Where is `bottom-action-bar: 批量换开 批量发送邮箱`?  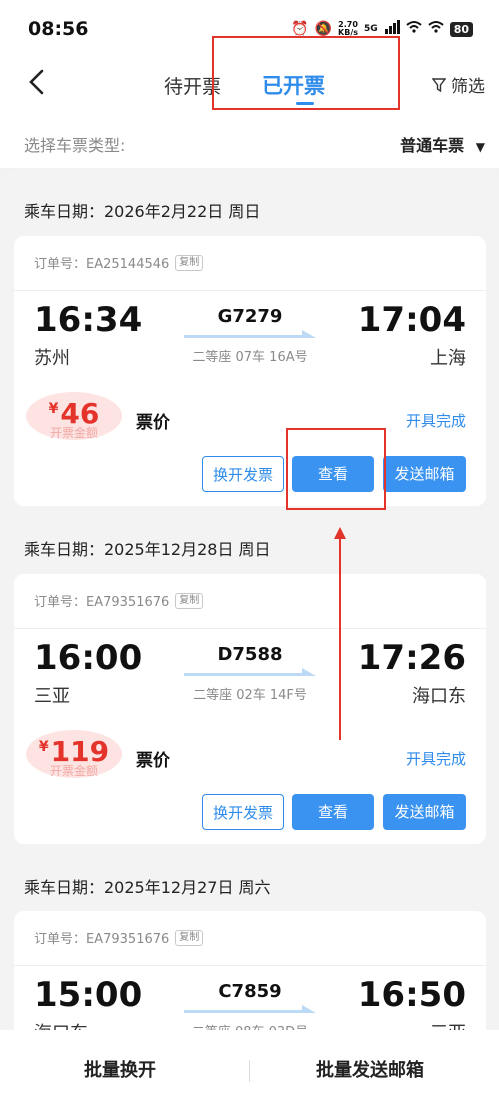
bottom-action-bar: 批量换开 批量发送邮箱 is located at coordinates (249, 1070).